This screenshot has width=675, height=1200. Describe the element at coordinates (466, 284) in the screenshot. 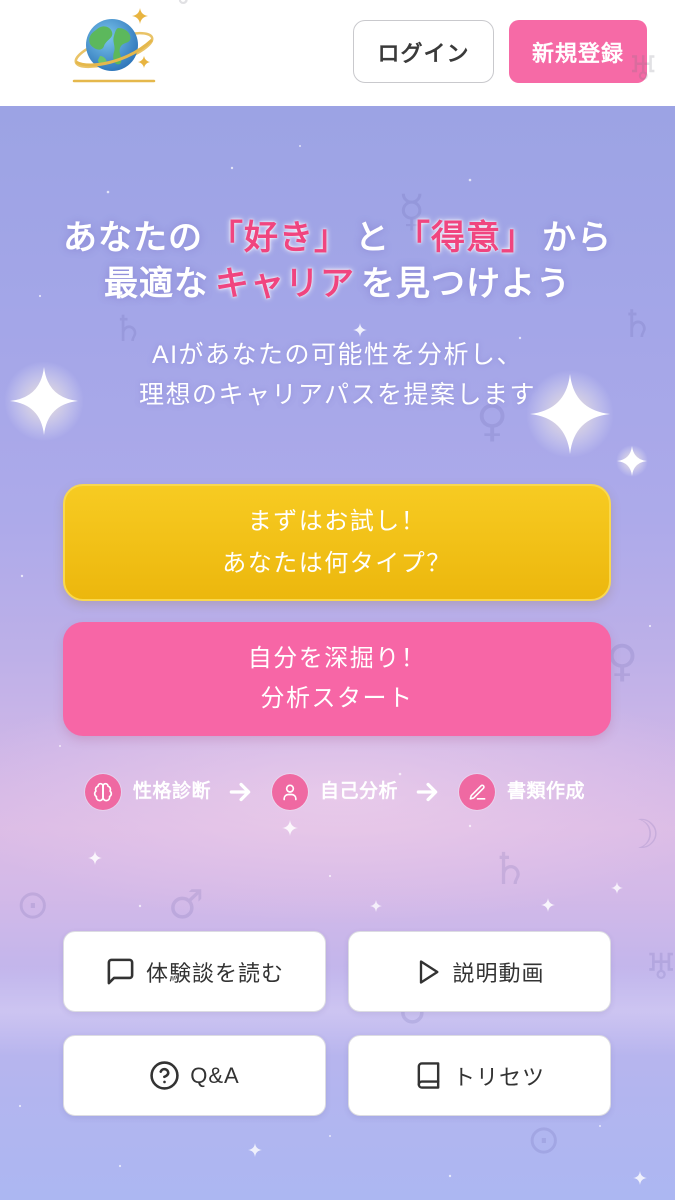

I see `headline-text: を見つけよう` at that location.